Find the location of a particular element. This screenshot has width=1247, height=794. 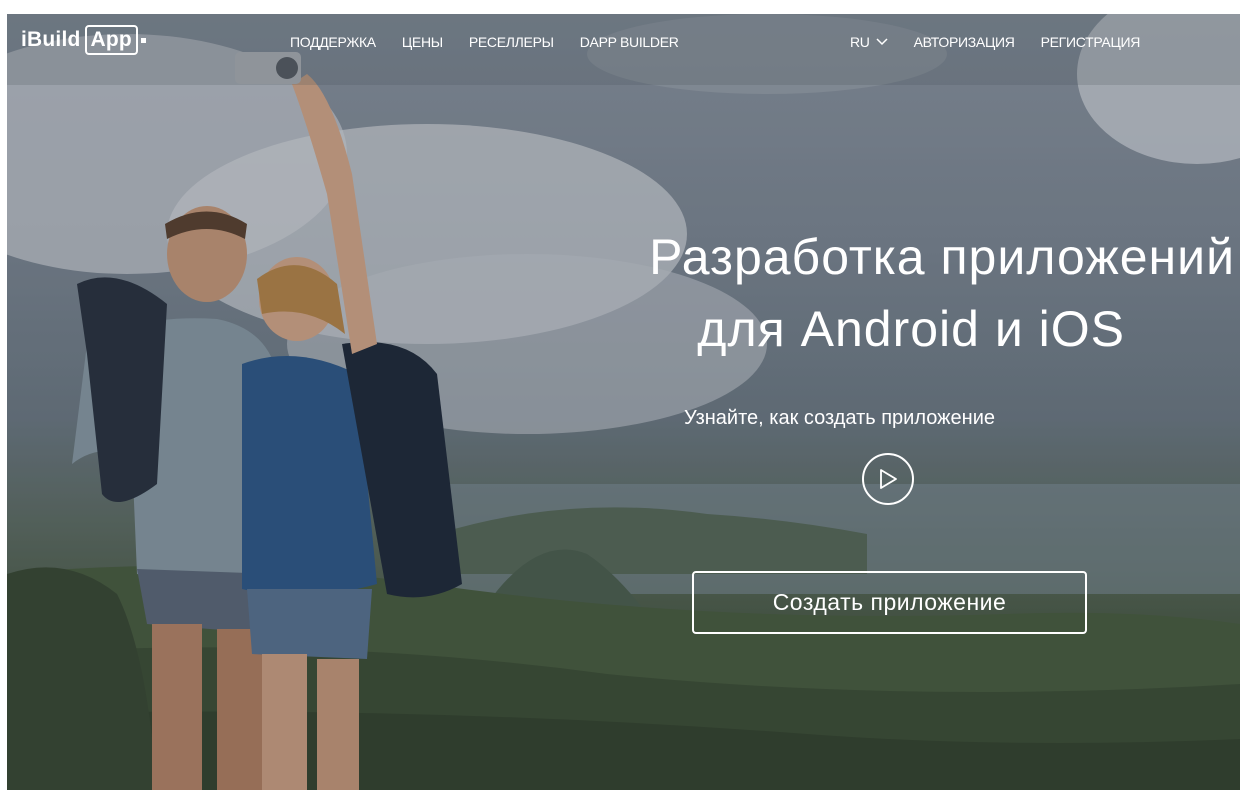

nav-dapp-builder-link: DAPP BUILDER is located at coordinates (629, 42).